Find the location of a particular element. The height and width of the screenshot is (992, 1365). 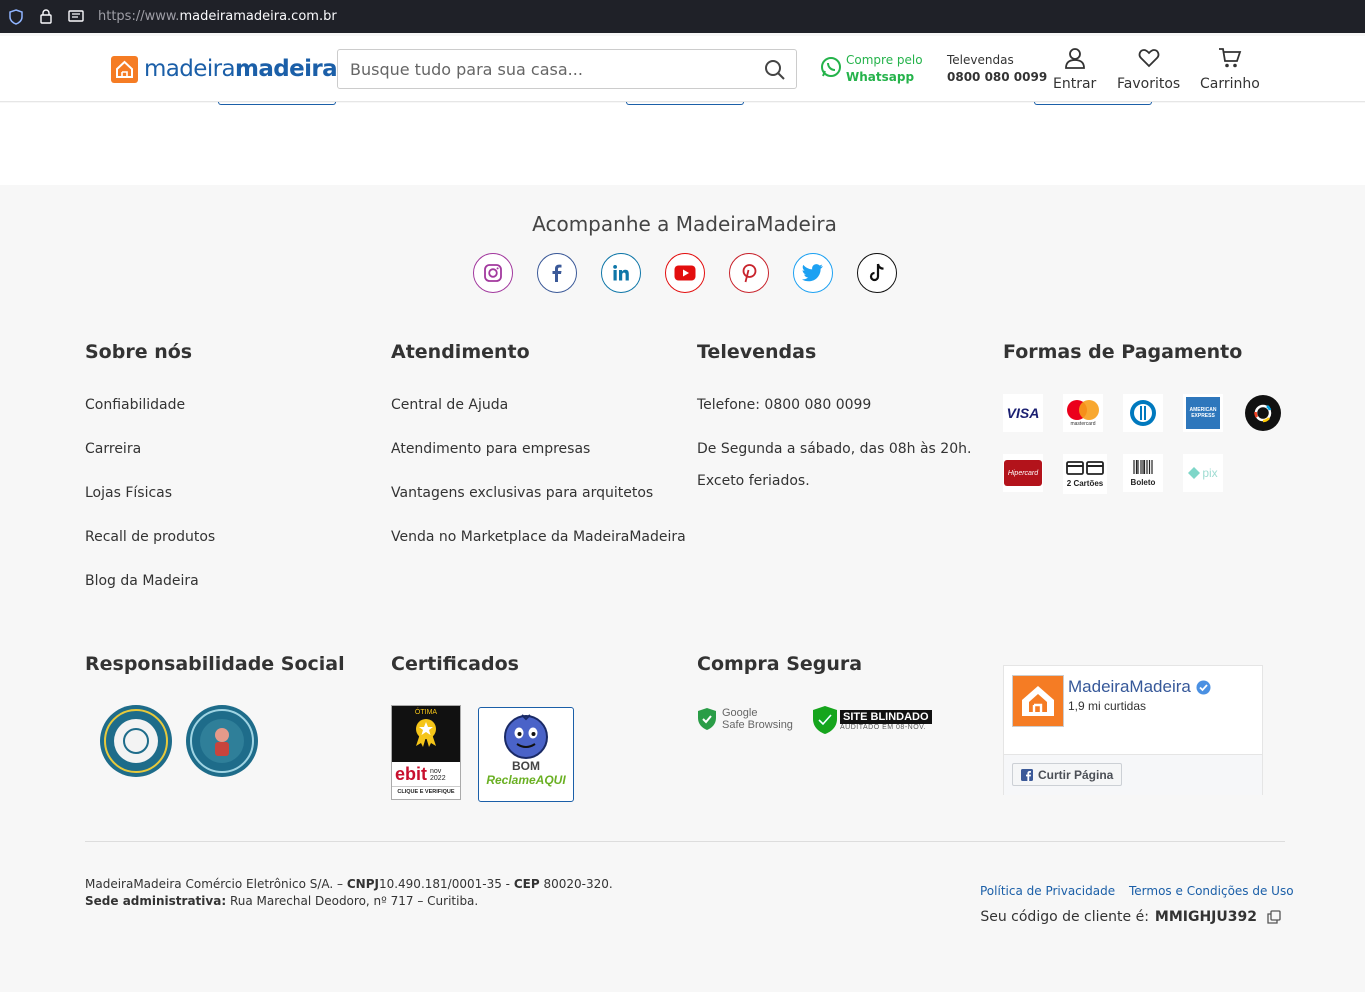

heart-icon is located at coordinates (1149, 60).